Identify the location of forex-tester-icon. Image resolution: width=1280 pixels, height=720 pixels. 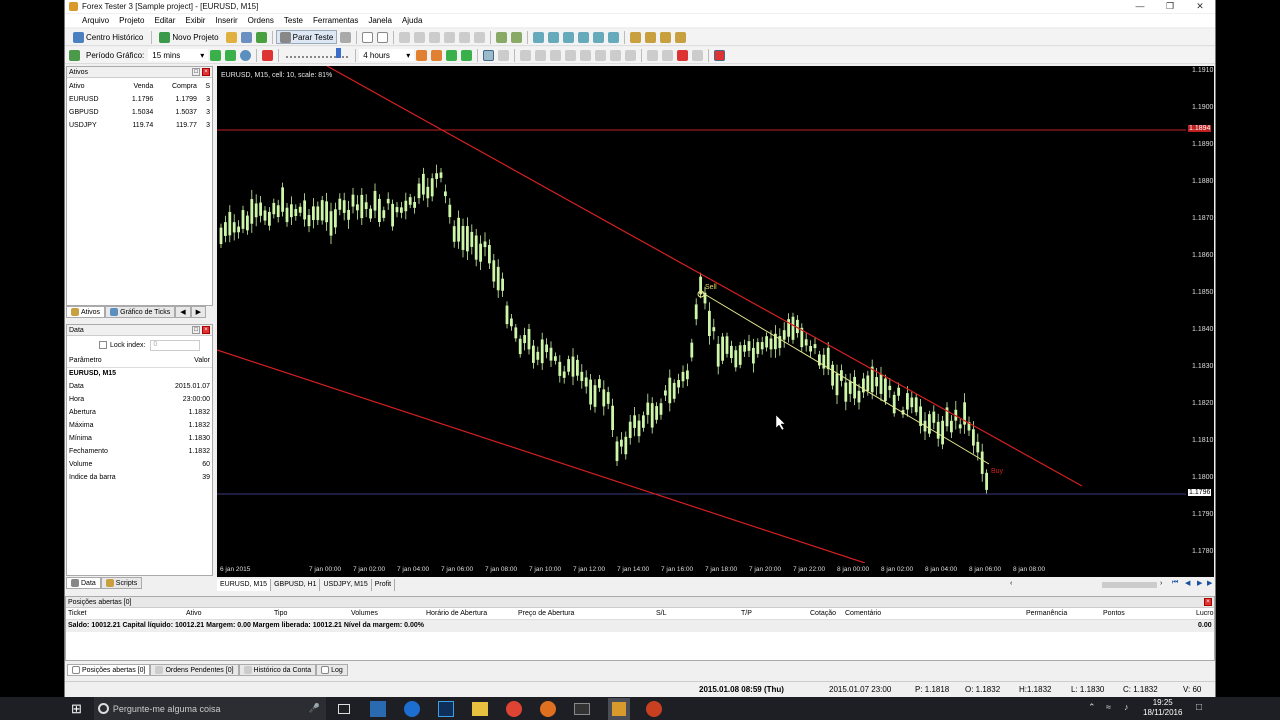
(618, 708).